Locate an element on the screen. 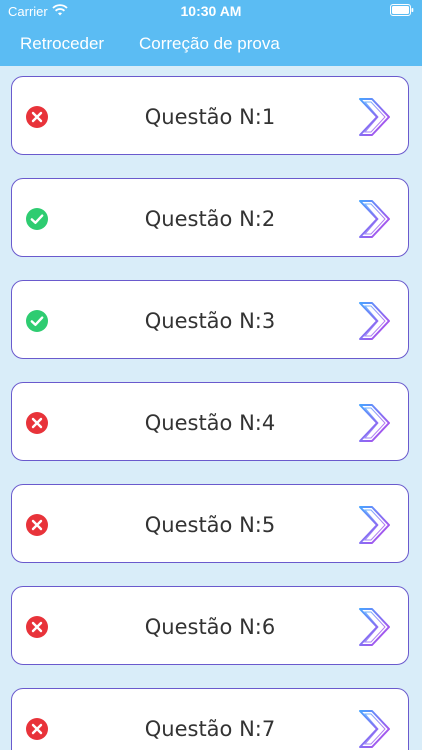 The width and height of the screenshot is (422, 750). question-label: Questão N:5 is located at coordinates (210, 525).